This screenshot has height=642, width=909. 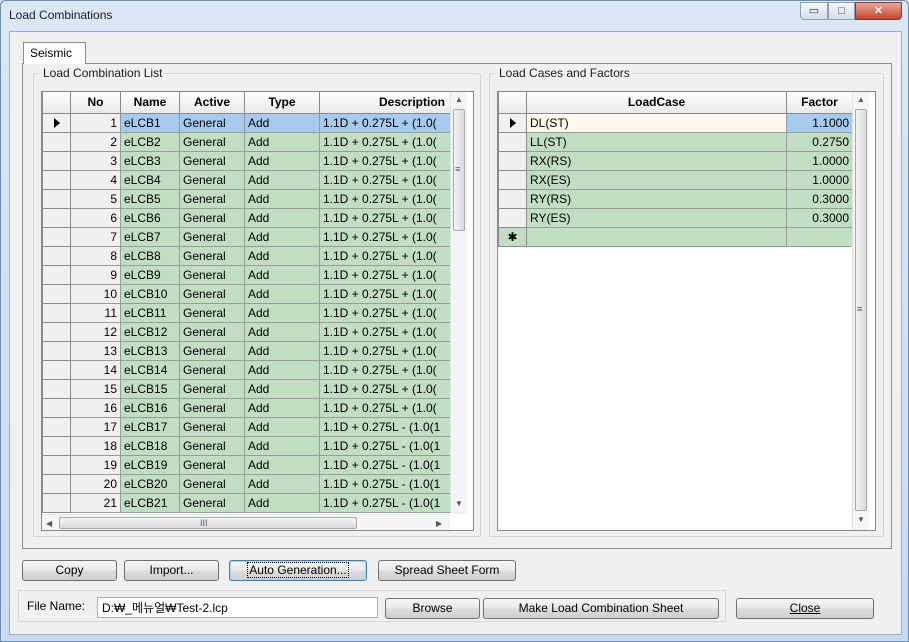 I want to click on cell-name: eLCB7, so click(x=150, y=236).